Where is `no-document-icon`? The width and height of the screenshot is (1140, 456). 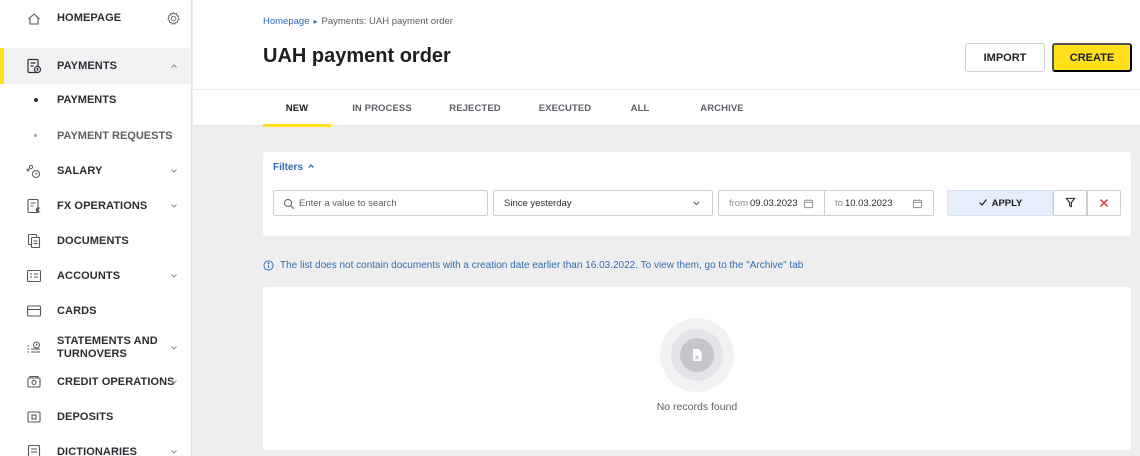
no-document-icon is located at coordinates (697, 355).